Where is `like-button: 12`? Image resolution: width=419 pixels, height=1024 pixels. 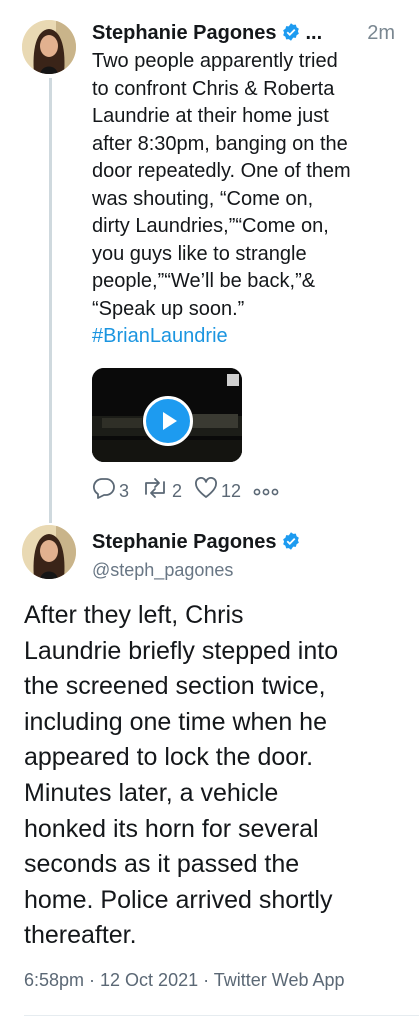 like-button: 12 is located at coordinates (218, 491).